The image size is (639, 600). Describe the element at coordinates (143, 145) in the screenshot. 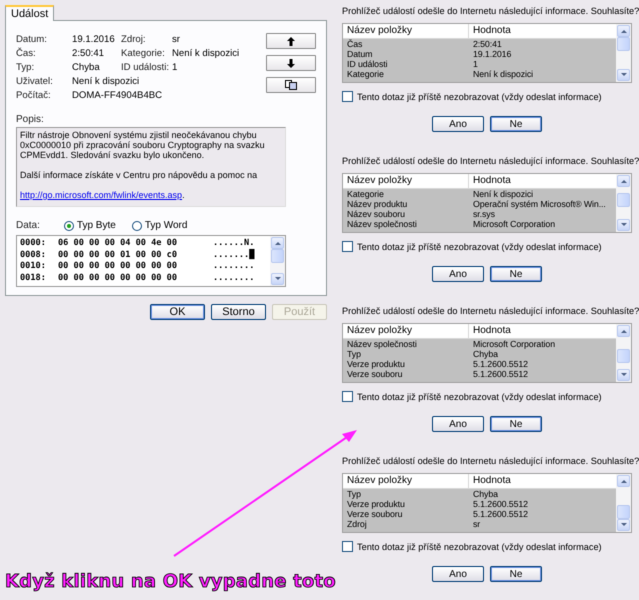

I see `description-text: Filtr nástroje Obnovení systému zjistil neočekávanou chybu 0xC0000010 při zpracování souboru Cryptography na svazku CPMEvdd1. Sledování svazku bylo ukončeno.` at that location.